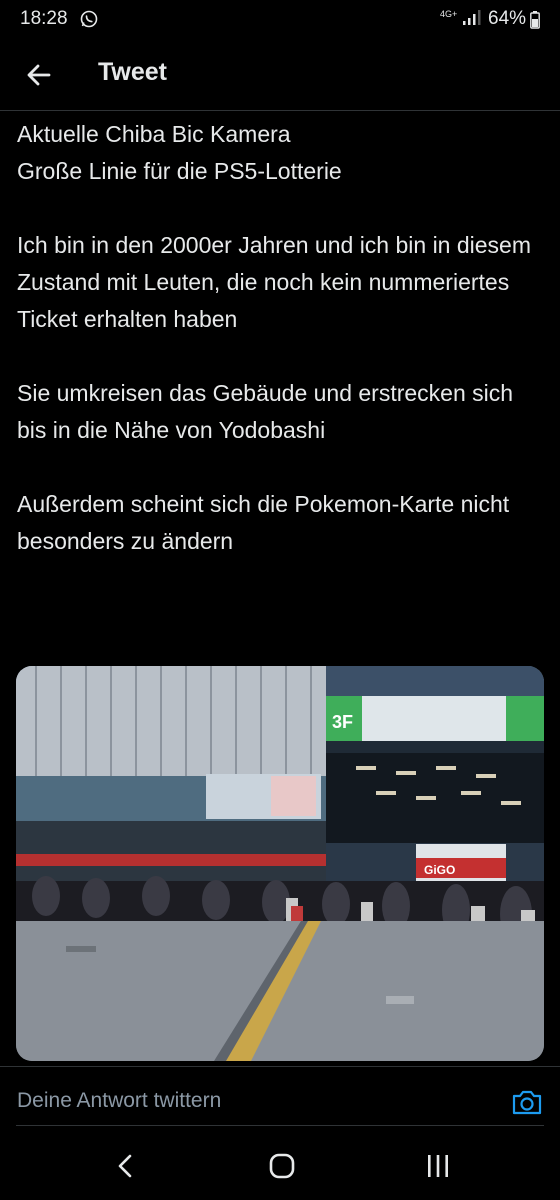  I want to click on signal-icon, so click(472, 17).